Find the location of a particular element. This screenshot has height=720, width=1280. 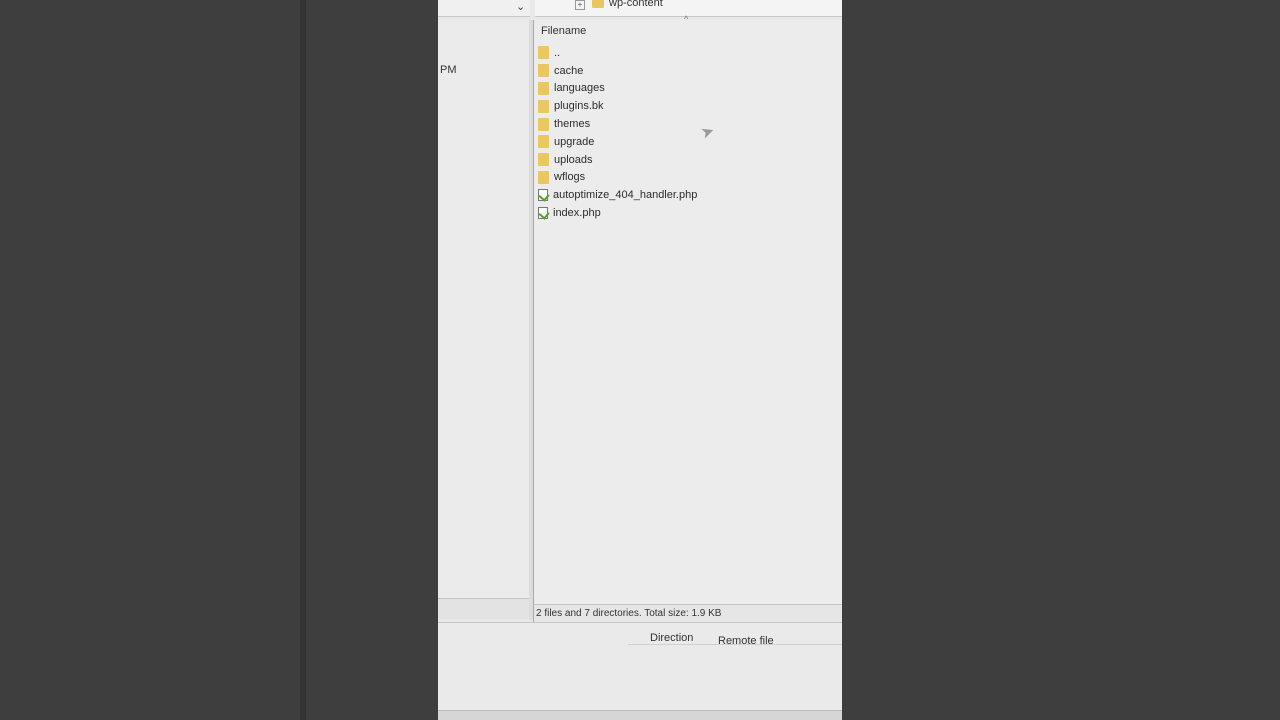

local-status-bar is located at coordinates (483, 608).